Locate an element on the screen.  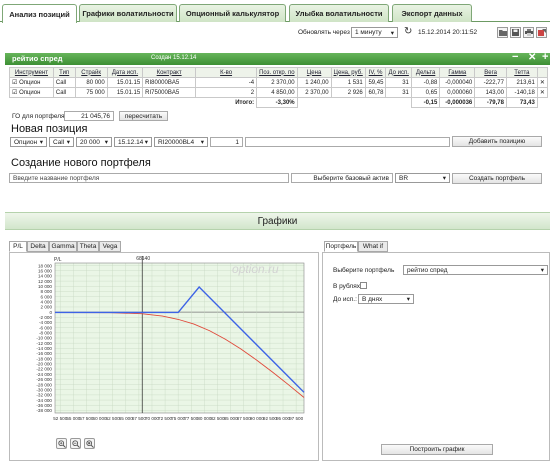
tab-what-if: What if is located at coordinates (373, 246).